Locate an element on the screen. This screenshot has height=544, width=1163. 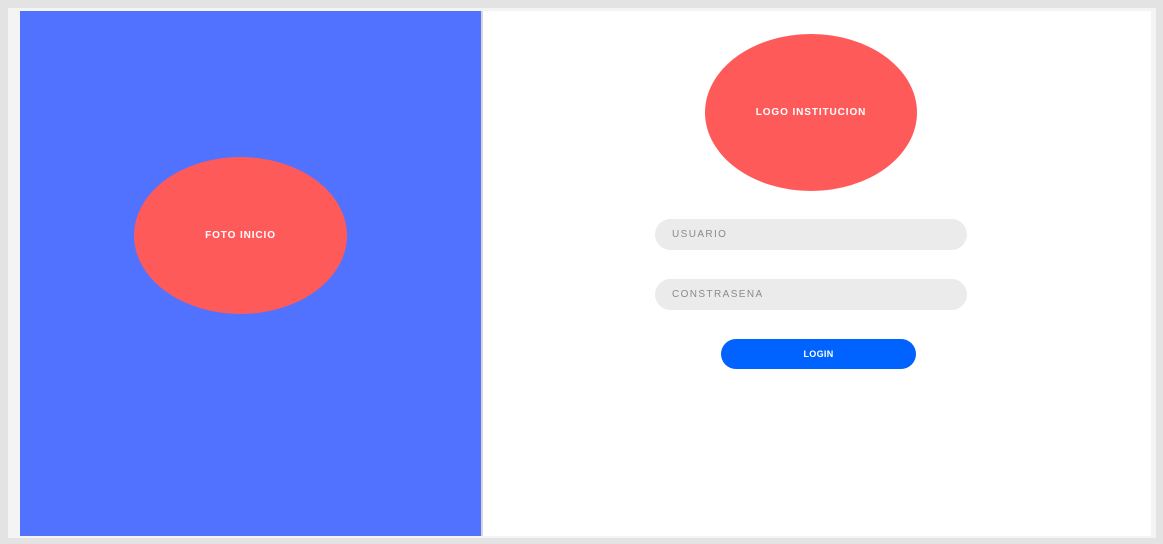
login-button: LOGIN is located at coordinates (818, 354).